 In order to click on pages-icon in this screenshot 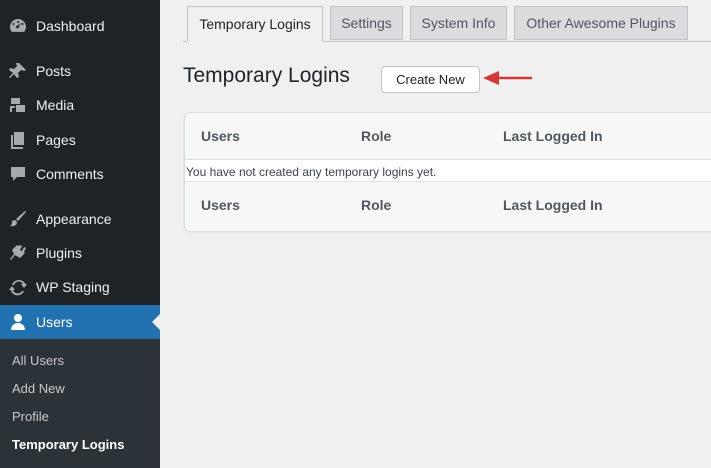, I will do `click(18, 140)`.